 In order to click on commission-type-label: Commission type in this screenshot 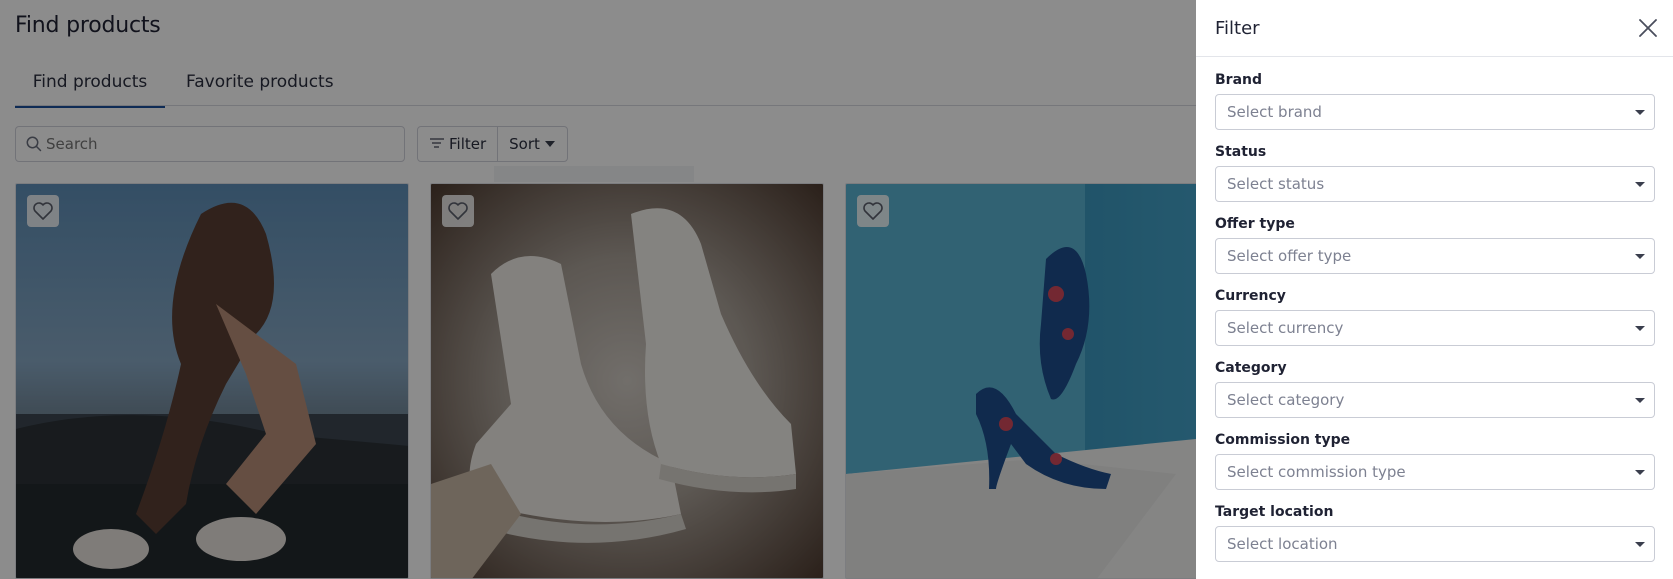, I will do `click(1283, 440)`.